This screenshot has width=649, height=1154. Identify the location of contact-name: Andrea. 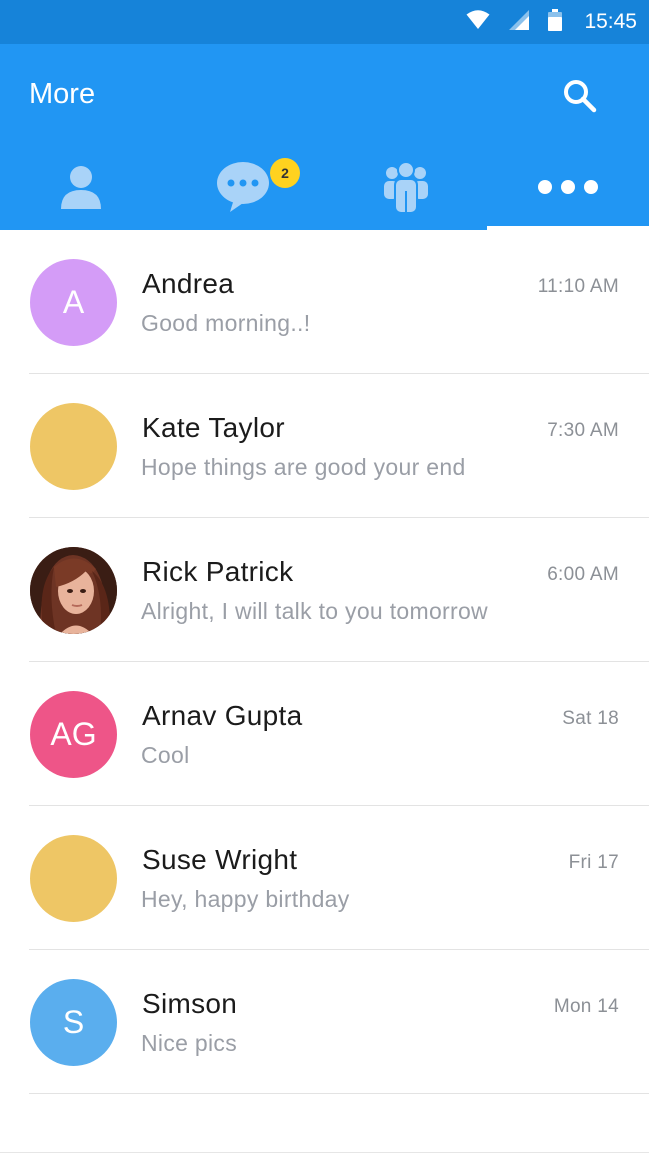
(188, 283).